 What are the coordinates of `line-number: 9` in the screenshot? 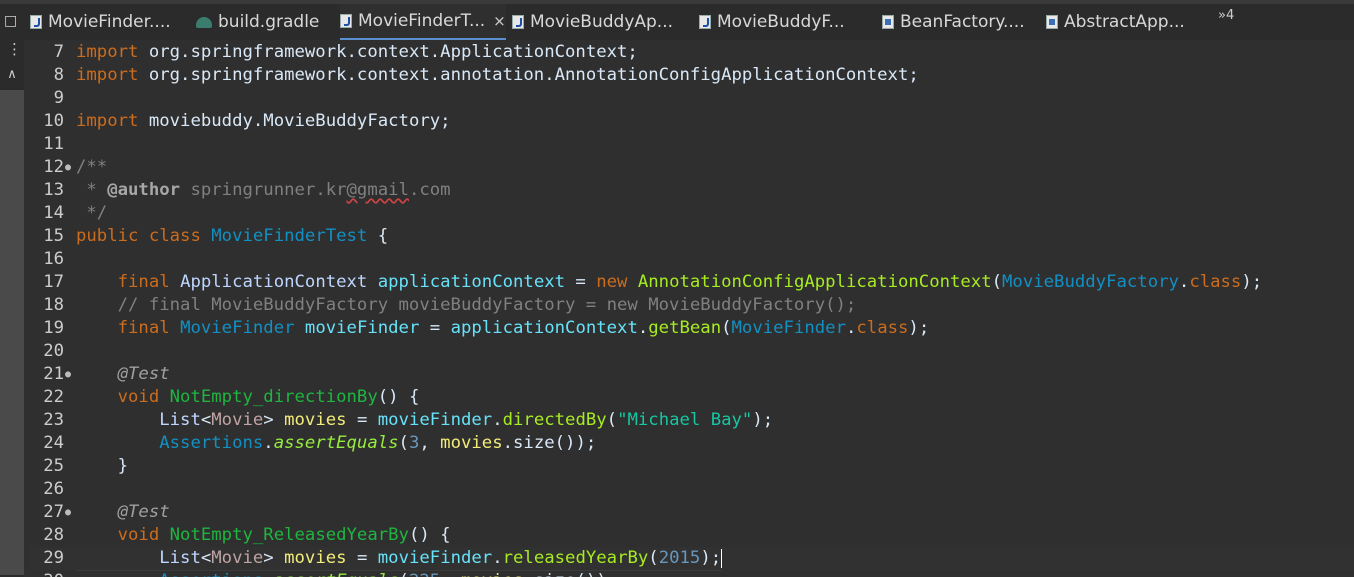 It's located at (58, 98).